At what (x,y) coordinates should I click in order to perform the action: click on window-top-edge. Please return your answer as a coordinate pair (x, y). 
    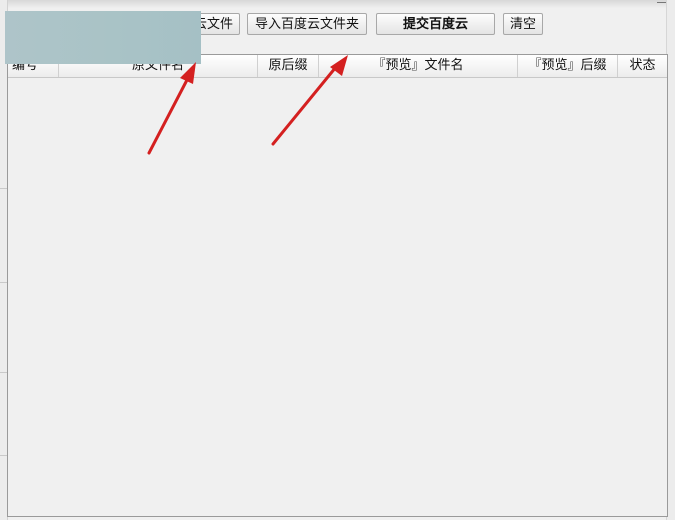
    Looking at the image, I should click on (337, 4).